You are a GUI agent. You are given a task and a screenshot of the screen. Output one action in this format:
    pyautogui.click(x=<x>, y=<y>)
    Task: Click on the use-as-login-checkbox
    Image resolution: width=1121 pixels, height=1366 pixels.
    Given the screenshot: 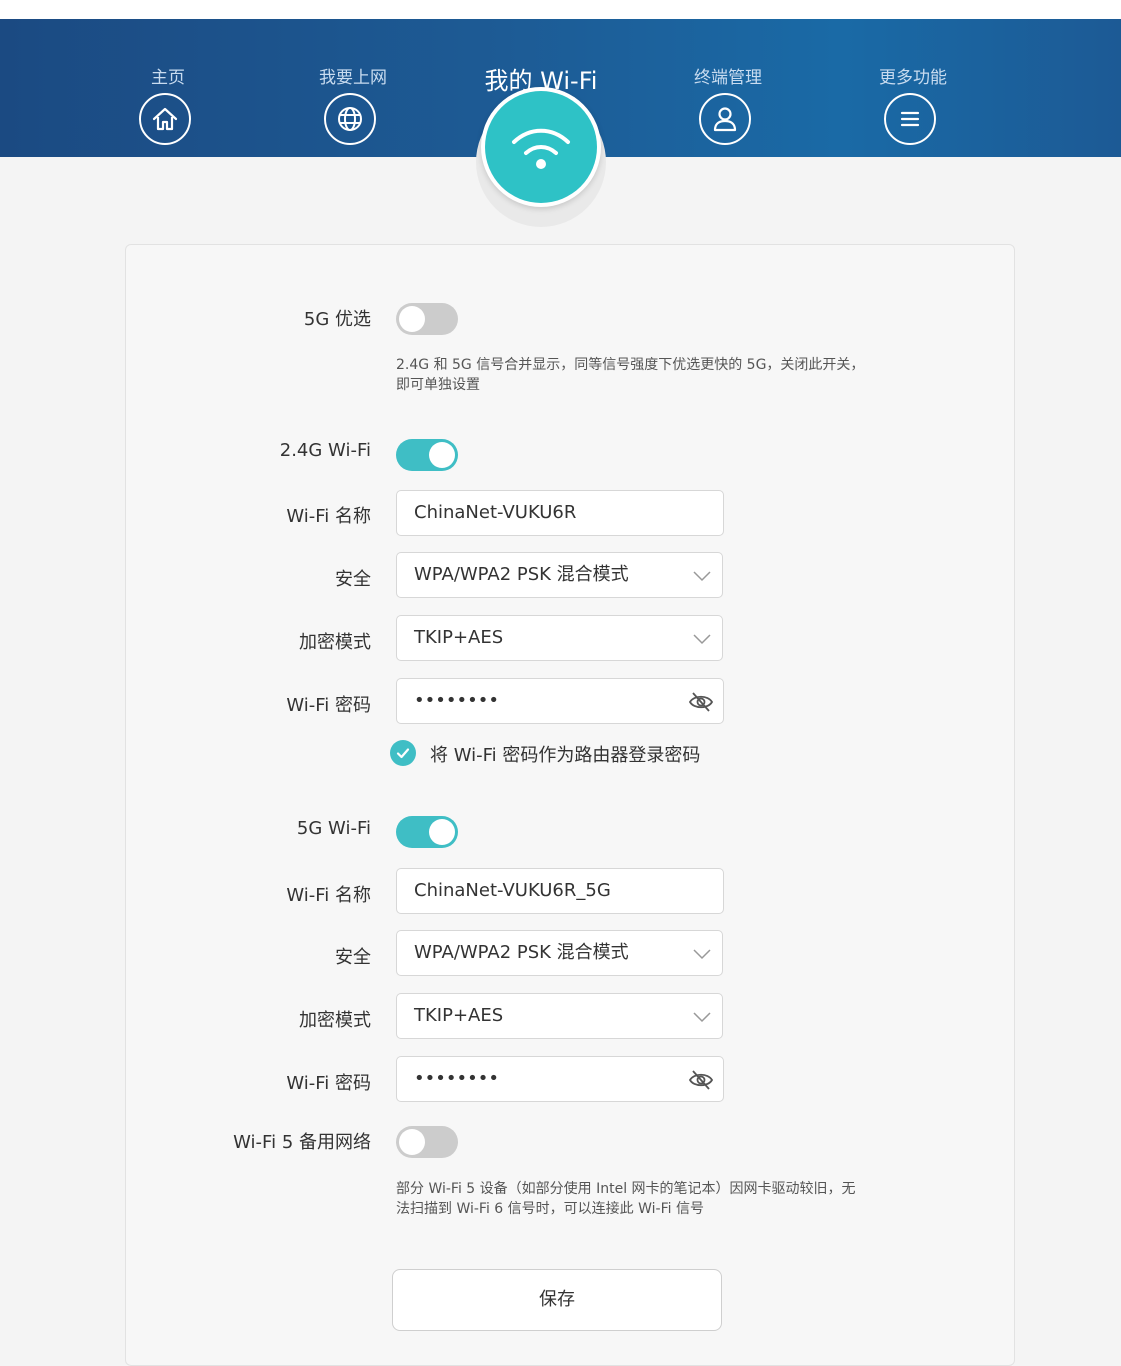 What is the action you would take?
    pyautogui.click(x=403, y=753)
    